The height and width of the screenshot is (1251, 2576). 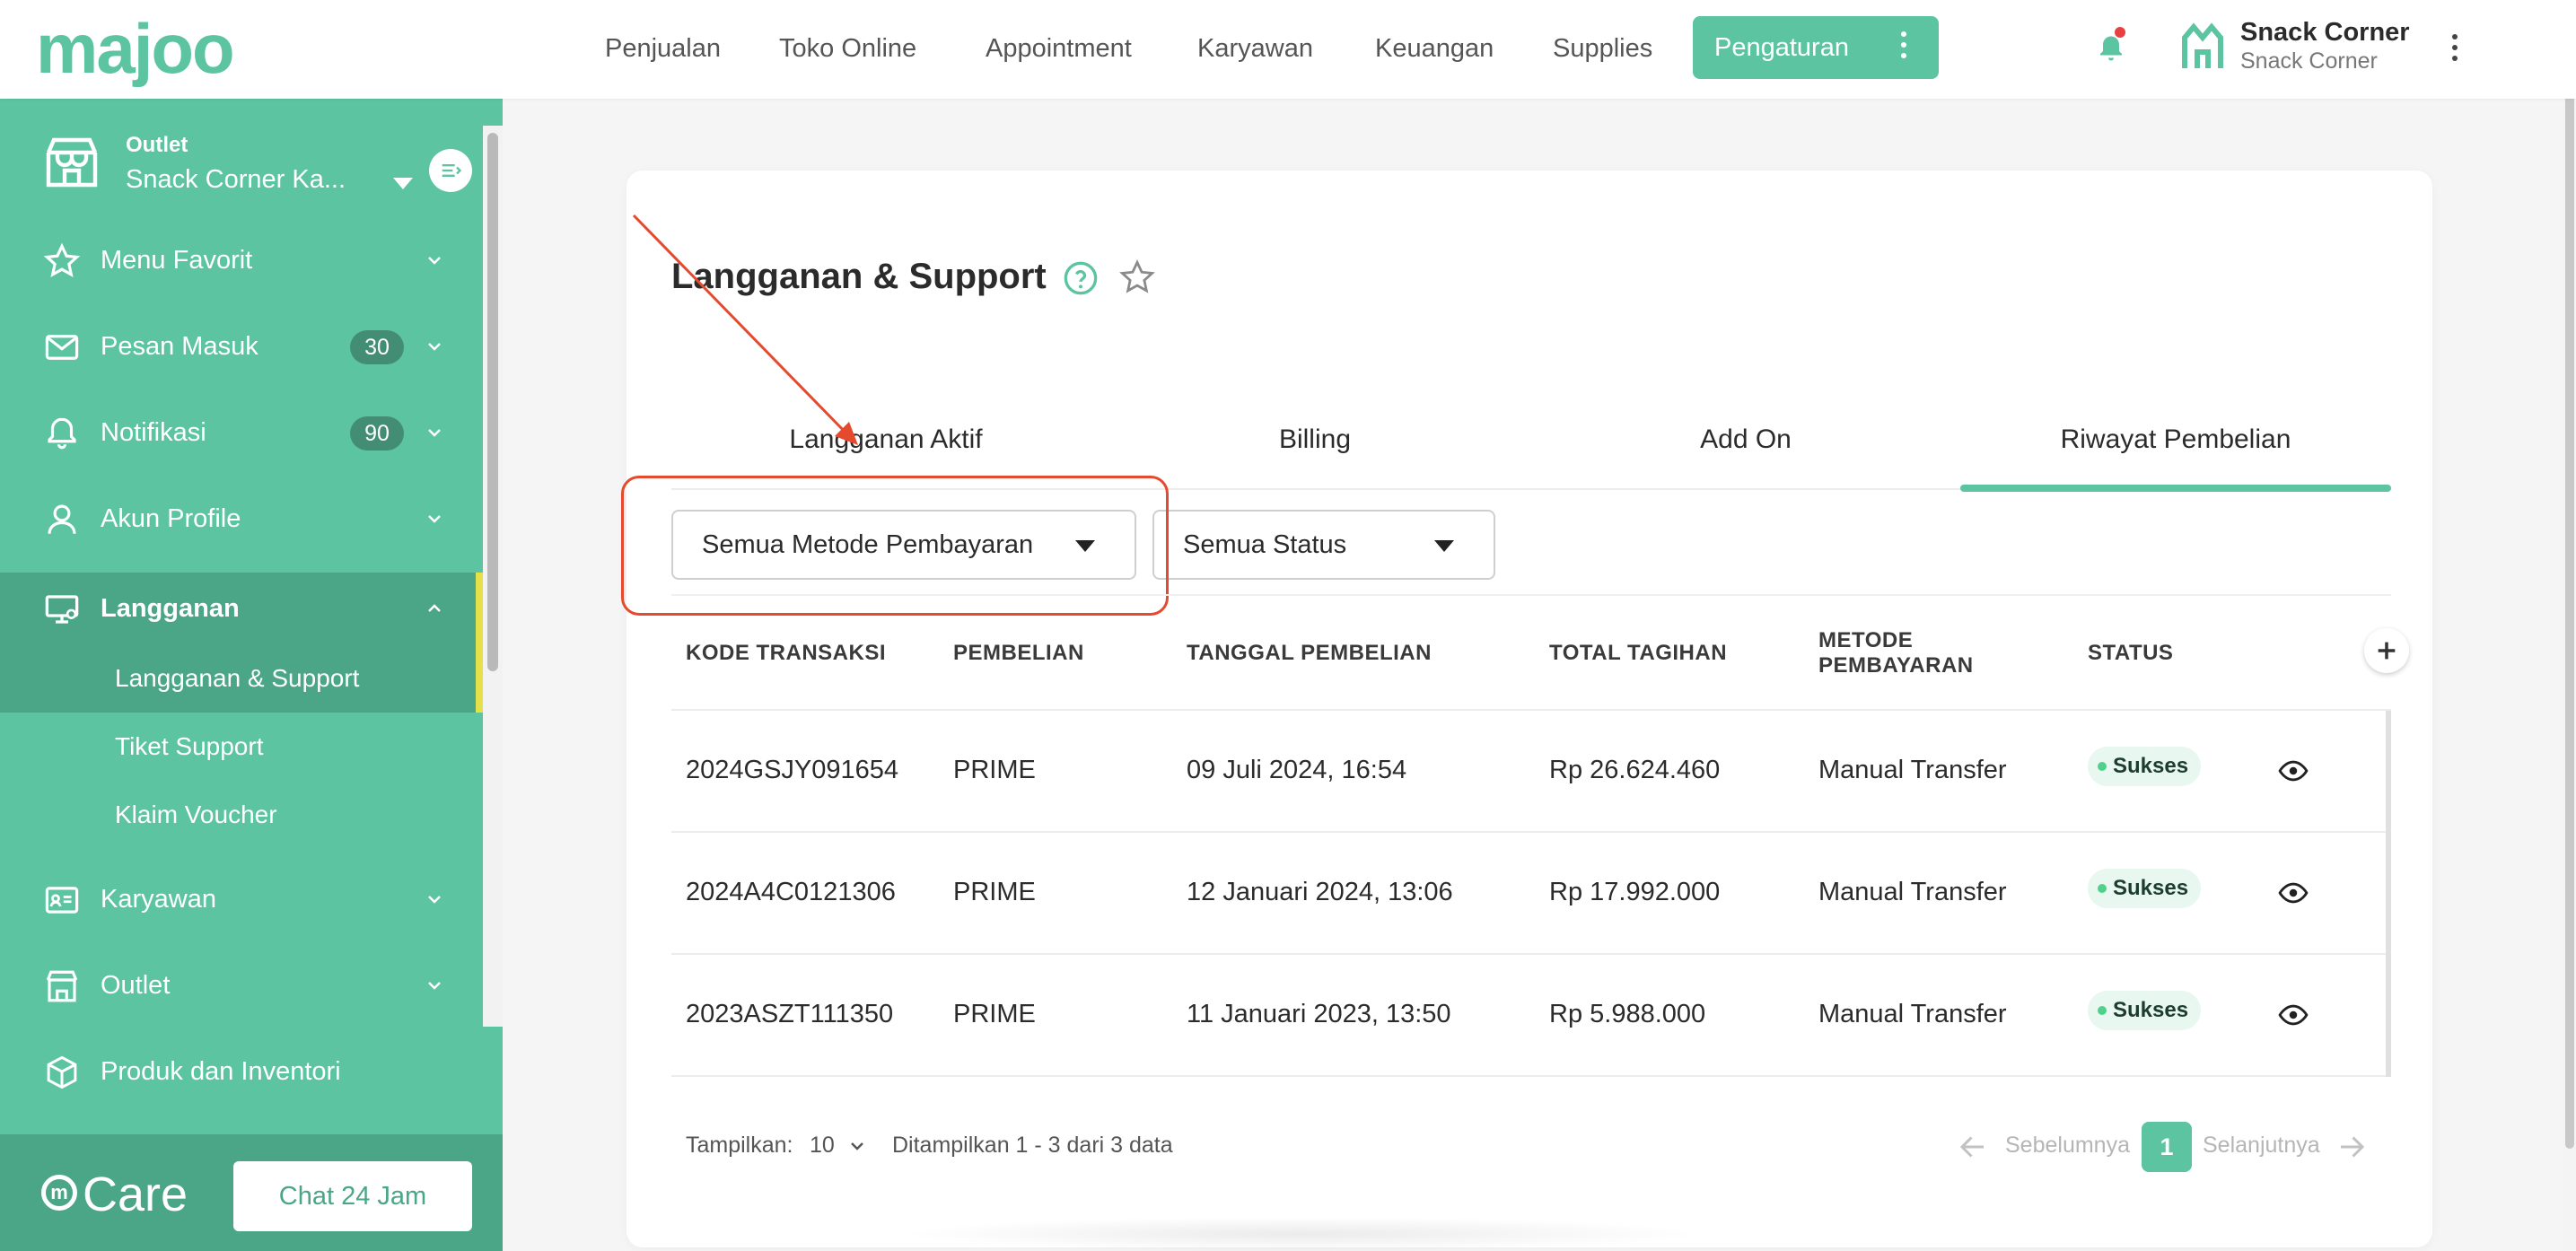 I want to click on sidebar-item-pesan-masuk: Pesan Masuk 30, so click(x=238, y=346).